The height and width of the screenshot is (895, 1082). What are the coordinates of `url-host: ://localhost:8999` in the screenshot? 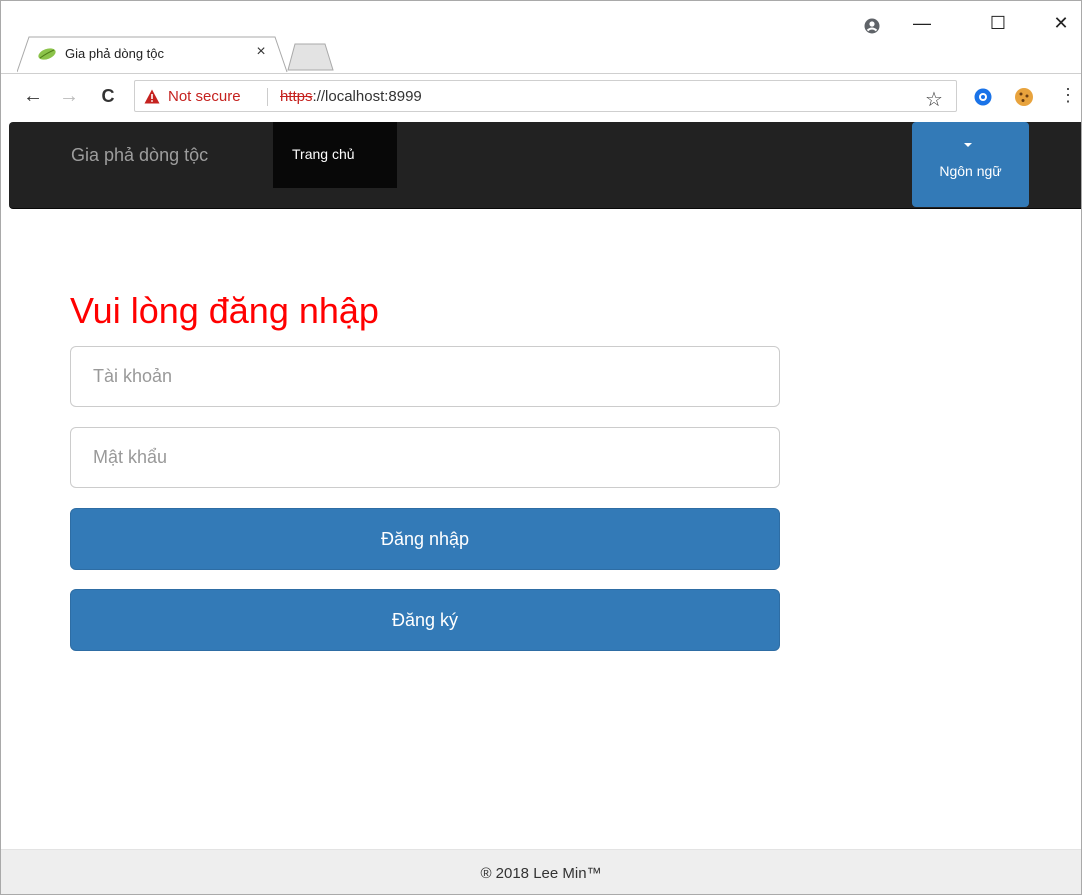 It's located at (367, 96).